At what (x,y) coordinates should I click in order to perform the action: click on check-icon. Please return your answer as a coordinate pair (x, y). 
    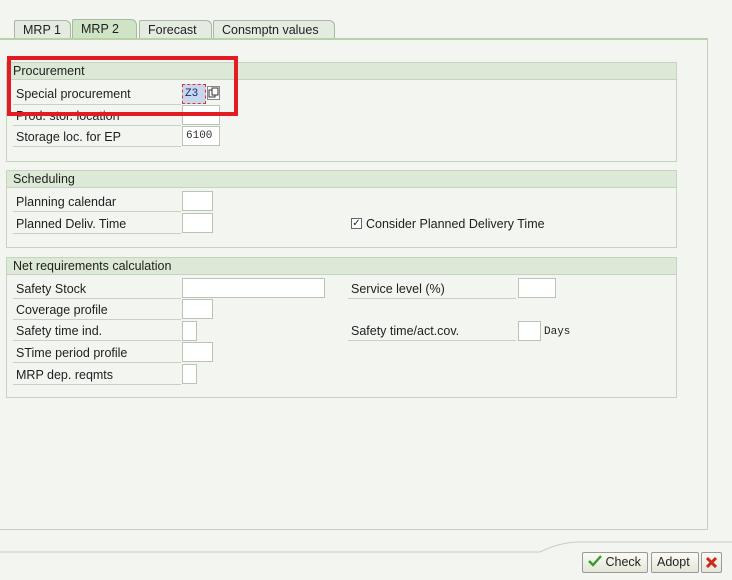
    Looking at the image, I should click on (595, 561).